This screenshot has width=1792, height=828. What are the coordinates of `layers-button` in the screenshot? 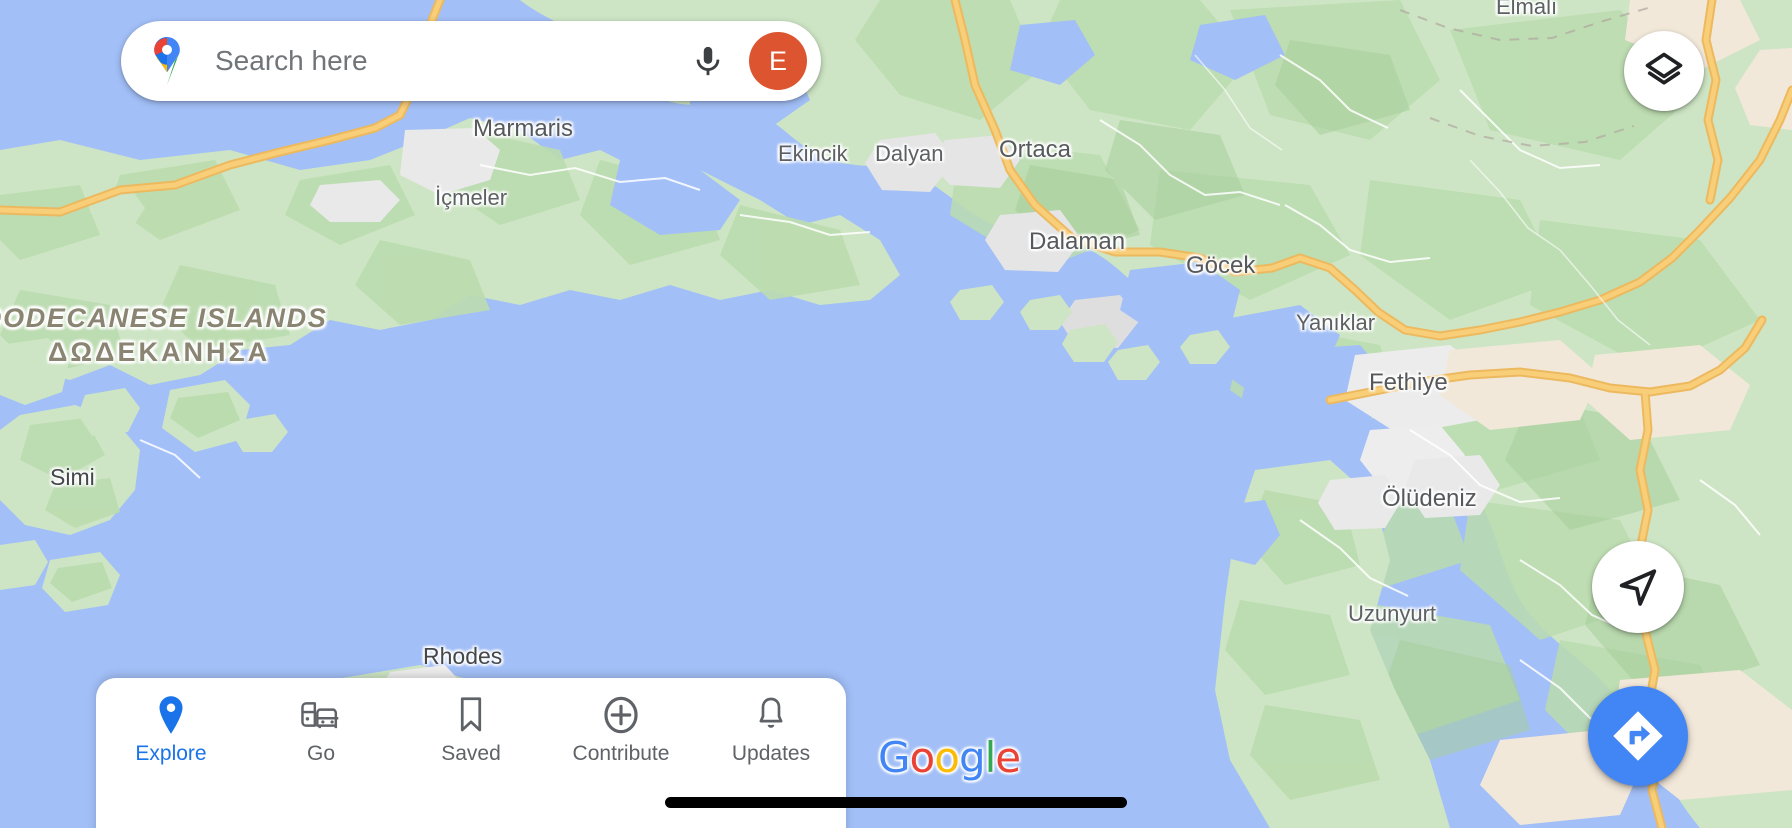 It's located at (1664, 71).